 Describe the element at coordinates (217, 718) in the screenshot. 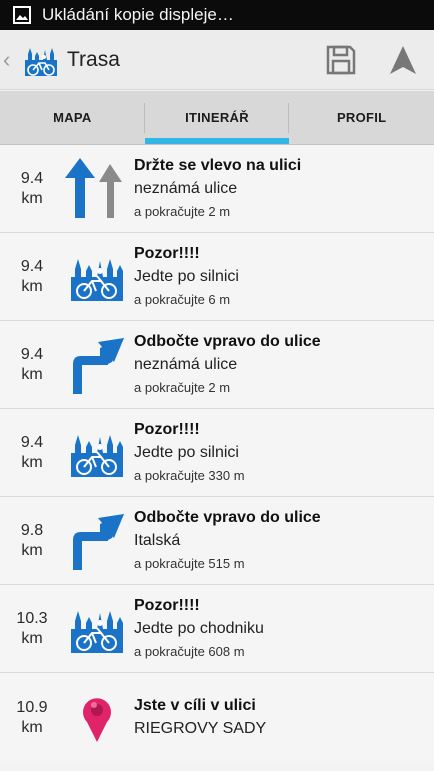

I see `list-item: 10.9 km Jste v cíli v ulici RIEGROVY SADY` at that location.